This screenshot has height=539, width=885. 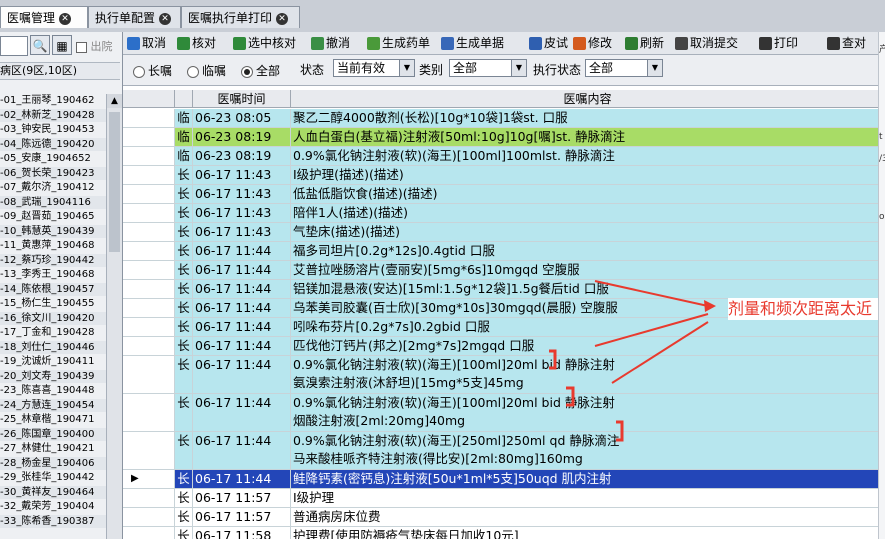 What do you see at coordinates (53, 318) in the screenshot?
I see `patient-list-item: -16_徐文川_190420` at bounding box center [53, 318].